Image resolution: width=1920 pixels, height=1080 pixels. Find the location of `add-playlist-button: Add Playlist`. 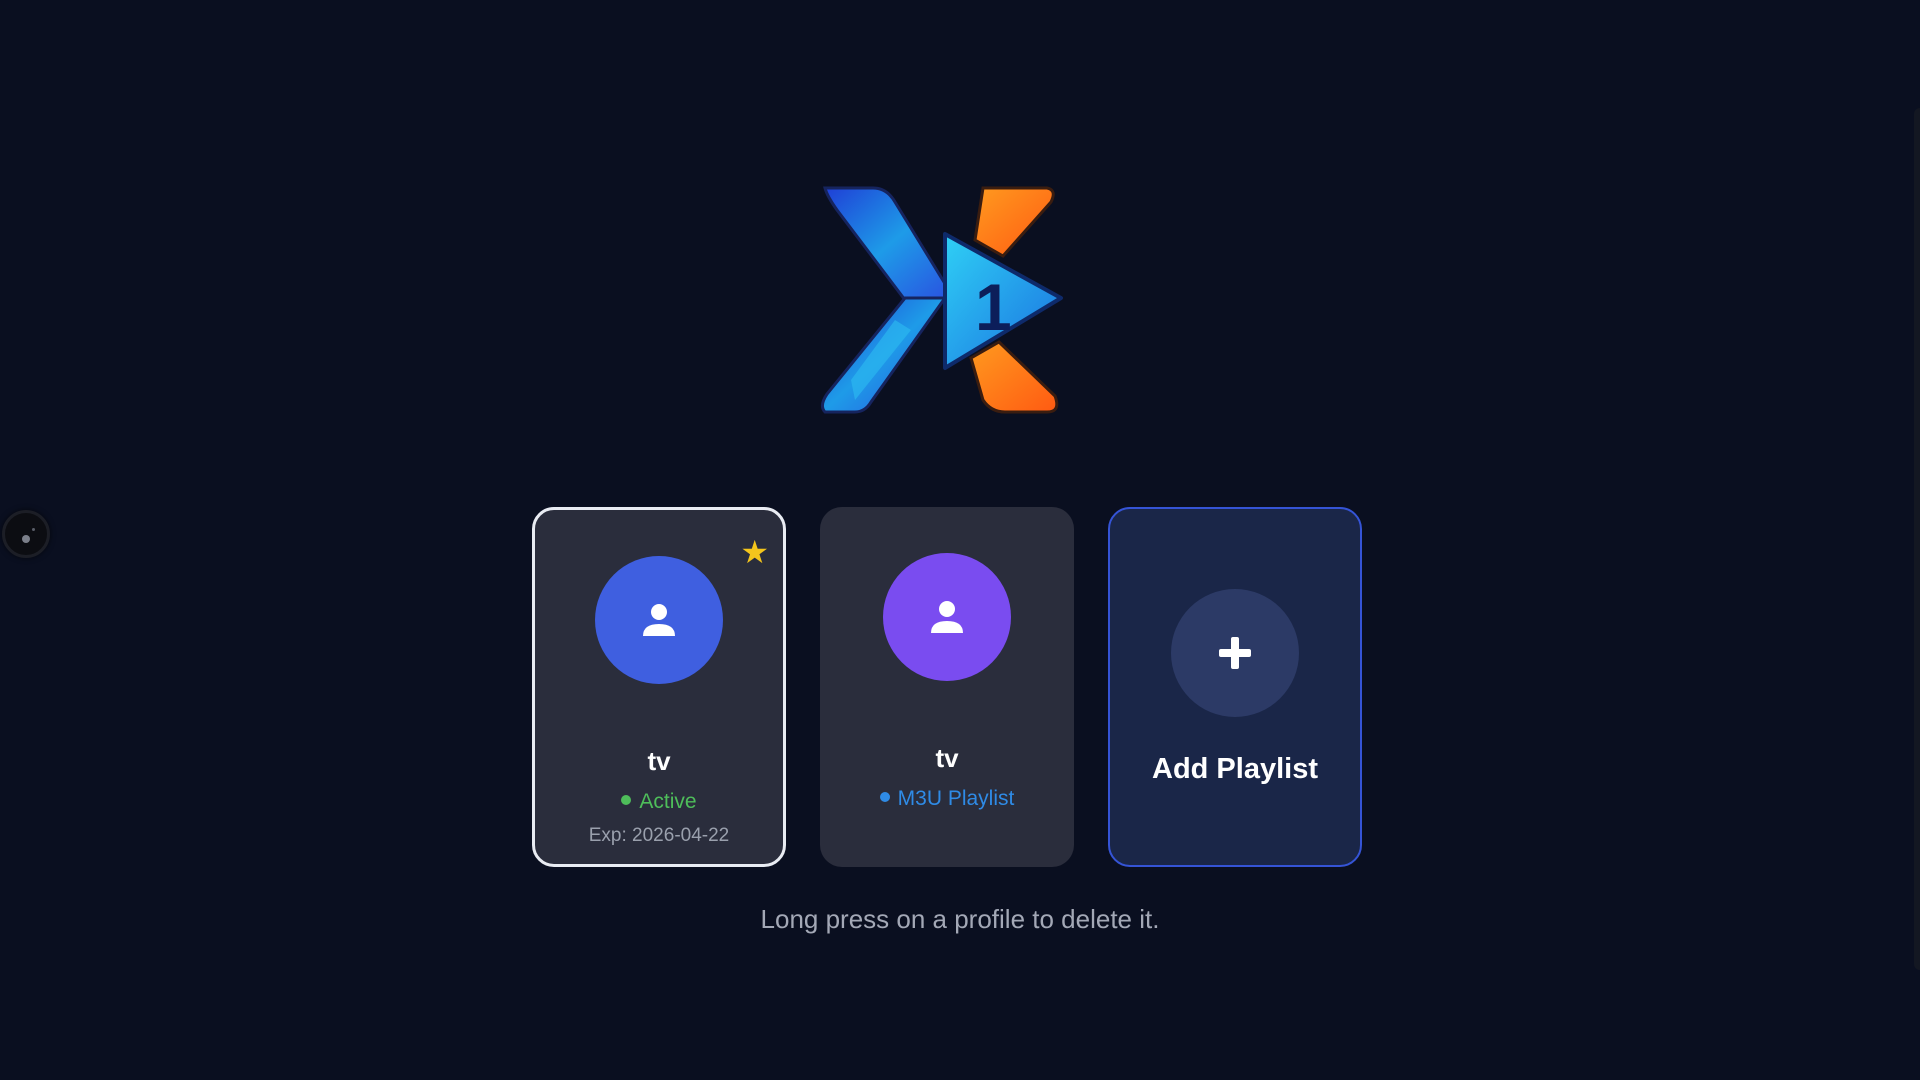

add-playlist-button: Add Playlist is located at coordinates (1235, 687).